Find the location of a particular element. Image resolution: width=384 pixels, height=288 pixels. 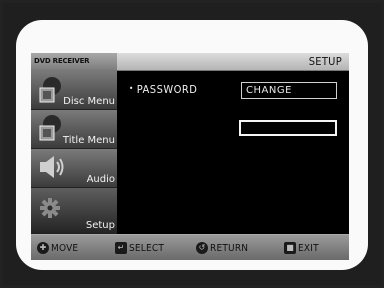

title-icon is located at coordinates (50, 128).